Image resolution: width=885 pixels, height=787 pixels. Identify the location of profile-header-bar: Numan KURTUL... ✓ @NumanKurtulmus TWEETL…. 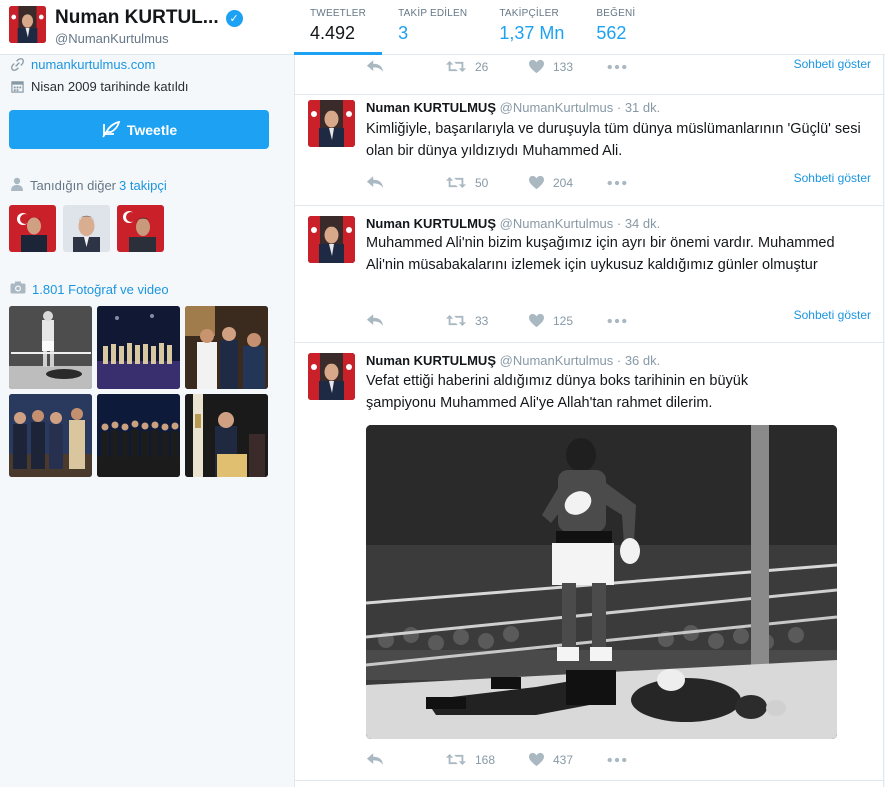
(442, 27).